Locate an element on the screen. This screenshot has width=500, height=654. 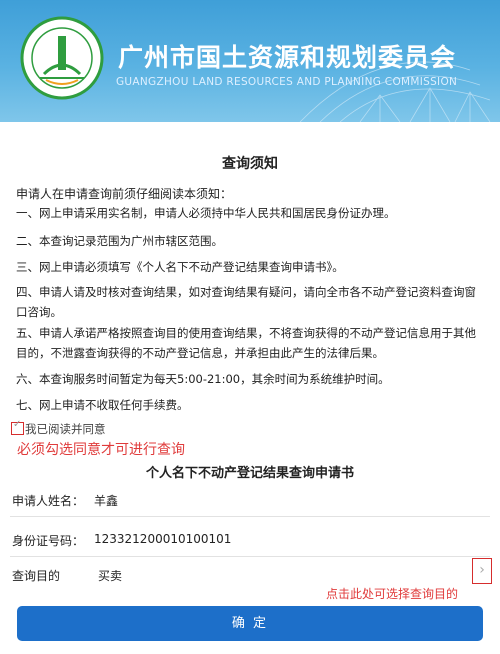
purpose-label: 查询目的 is located at coordinates (36, 576).